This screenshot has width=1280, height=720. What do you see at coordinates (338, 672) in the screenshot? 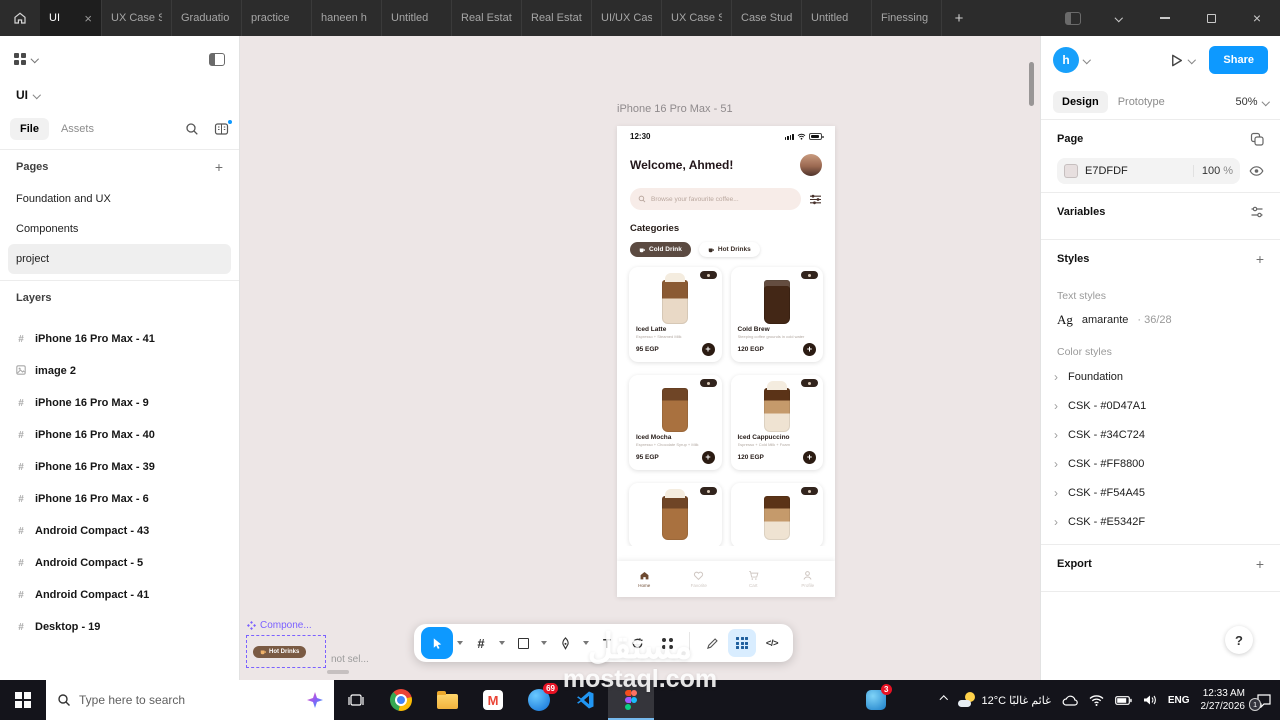
I see `canvas-horizontal-scrollbar` at bounding box center [338, 672].